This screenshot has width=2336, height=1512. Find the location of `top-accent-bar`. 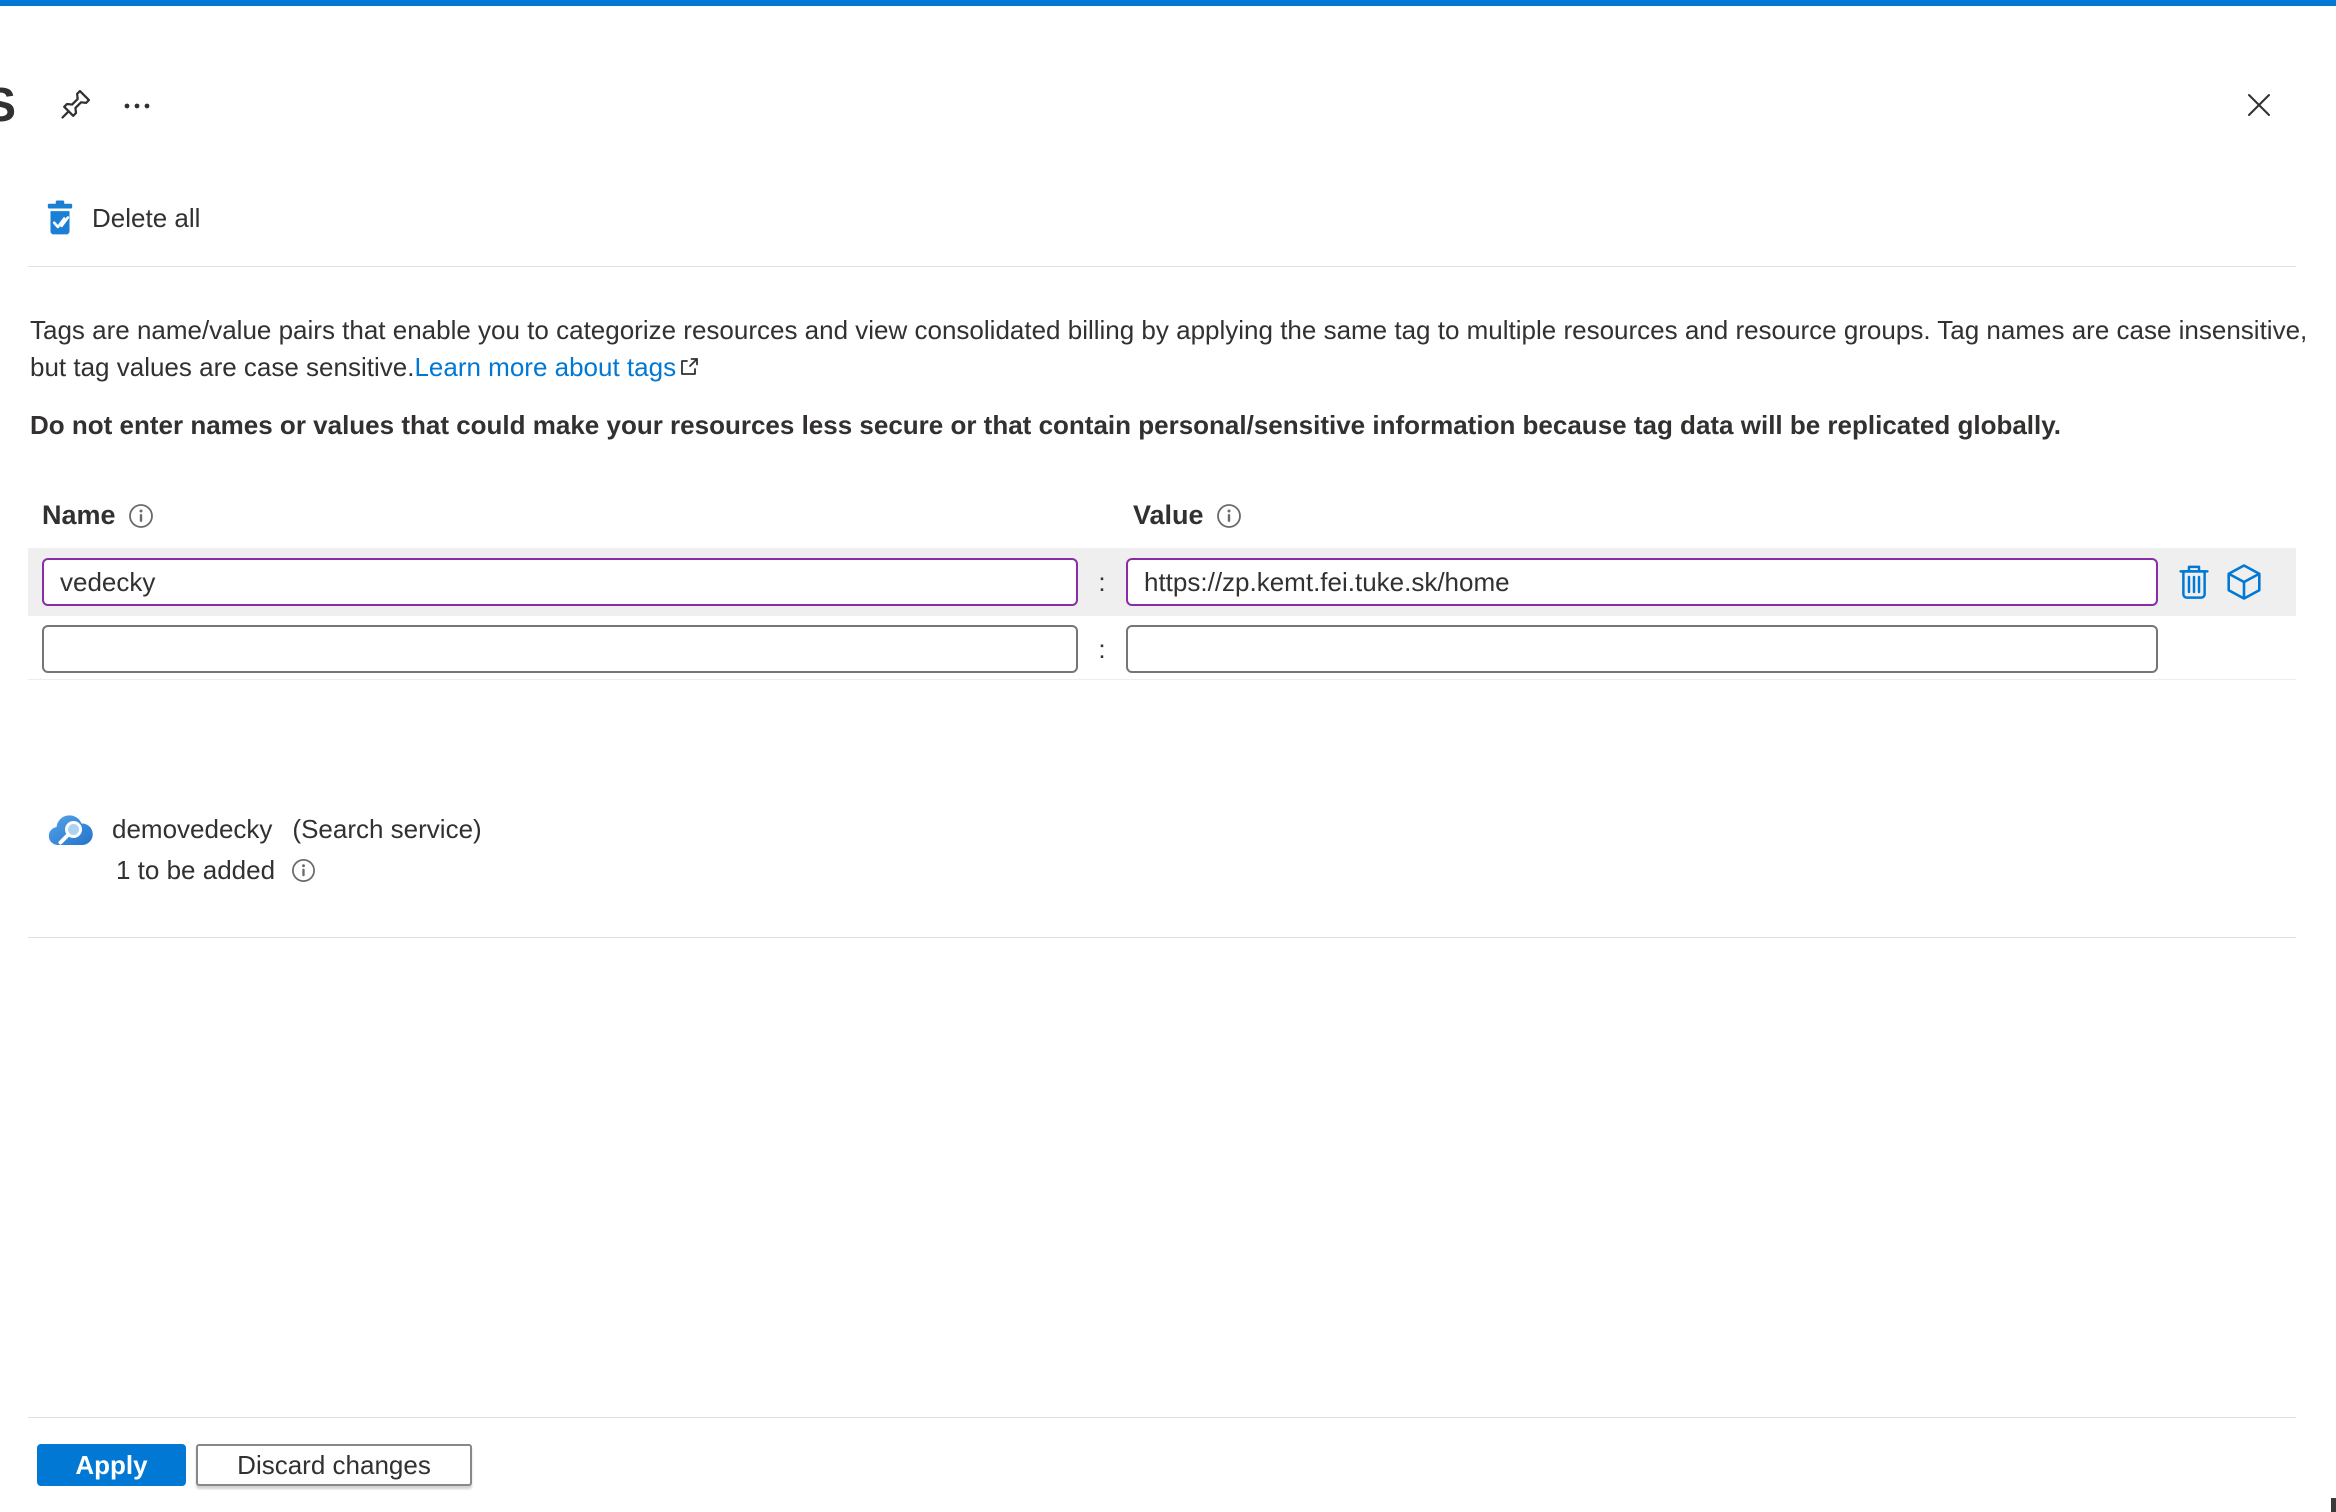

top-accent-bar is located at coordinates (1168, 3).